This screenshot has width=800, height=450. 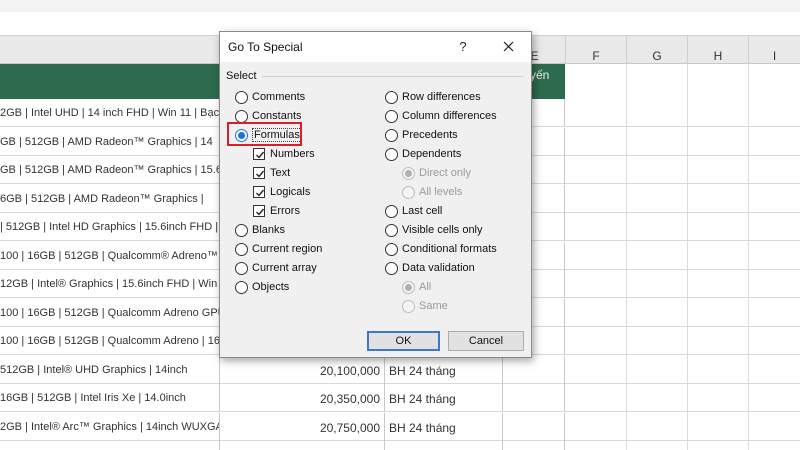 What do you see at coordinates (302, 445) in the screenshot?
I see `price-cell: 21,550,000` at bounding box center [302, 445].